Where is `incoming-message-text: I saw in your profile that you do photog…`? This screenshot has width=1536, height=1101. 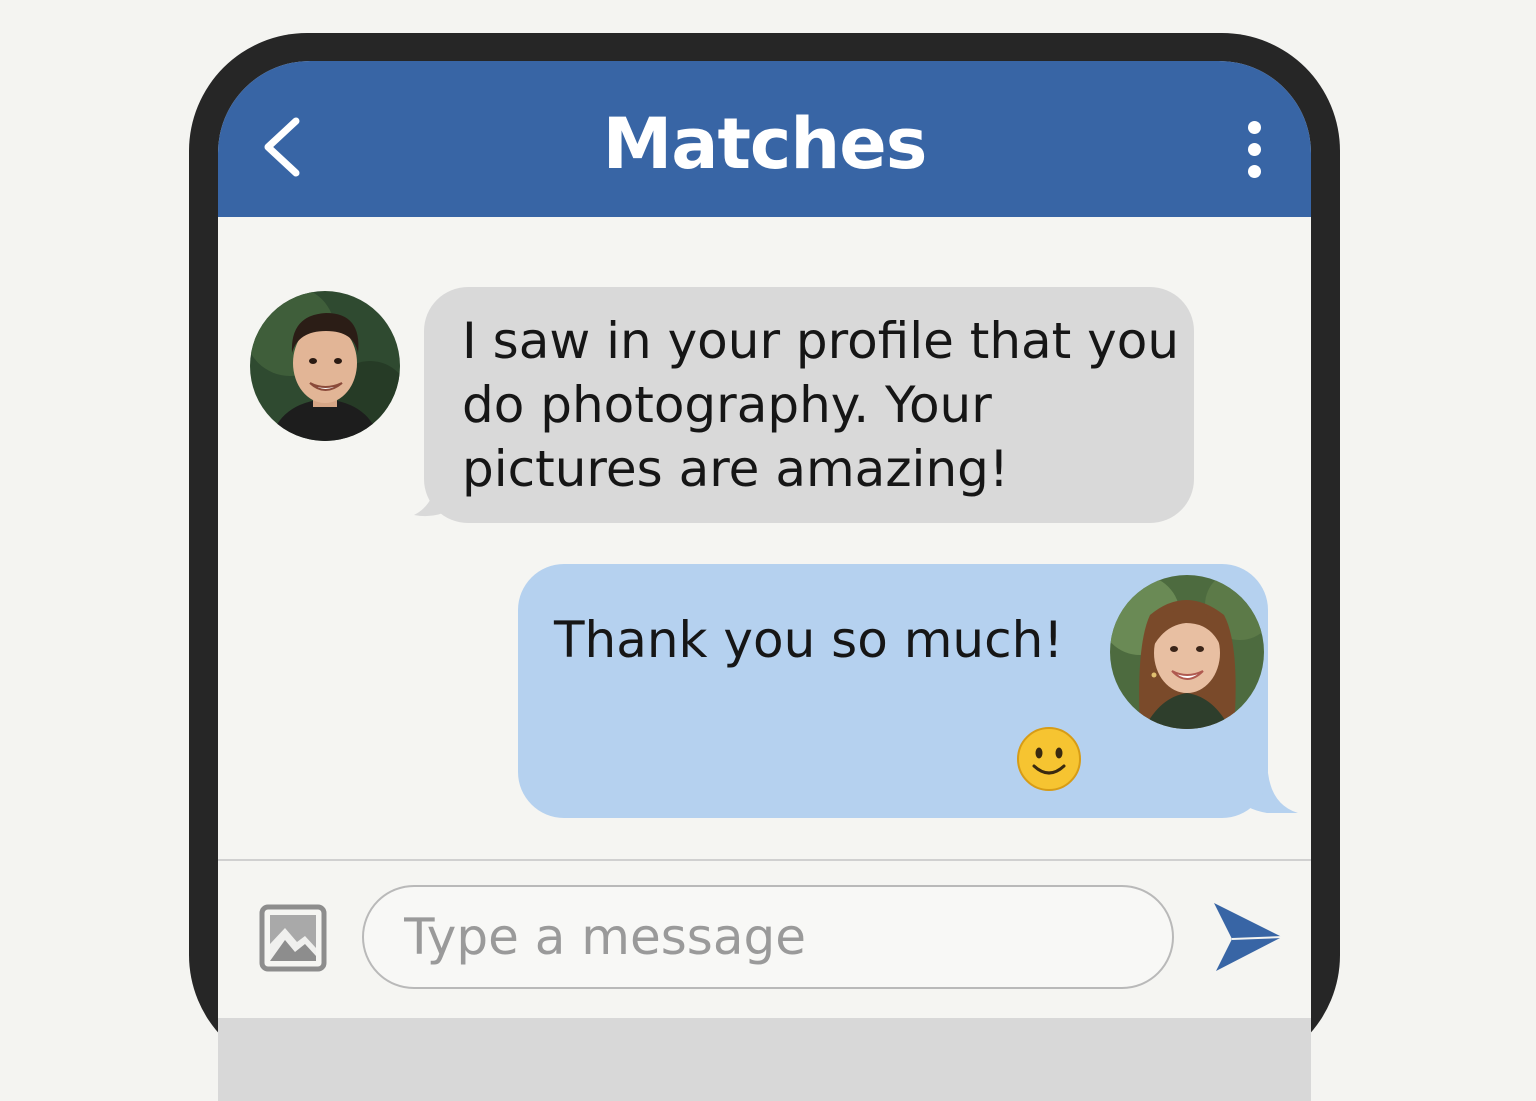
incoming-message-text: I saw in your profile that you do photog… is located at coordinates (821, 405).